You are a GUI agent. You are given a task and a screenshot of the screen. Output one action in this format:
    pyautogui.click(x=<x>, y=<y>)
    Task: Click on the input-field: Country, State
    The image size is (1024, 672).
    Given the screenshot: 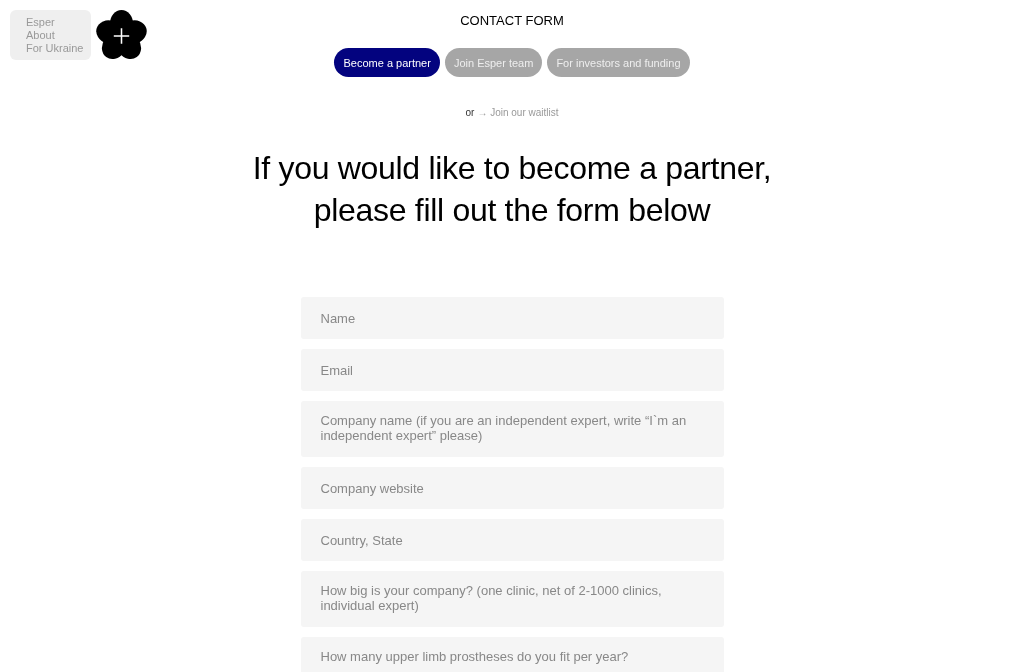 What is the action you would take?
    pyautogui.click(x=512, y=540)
    